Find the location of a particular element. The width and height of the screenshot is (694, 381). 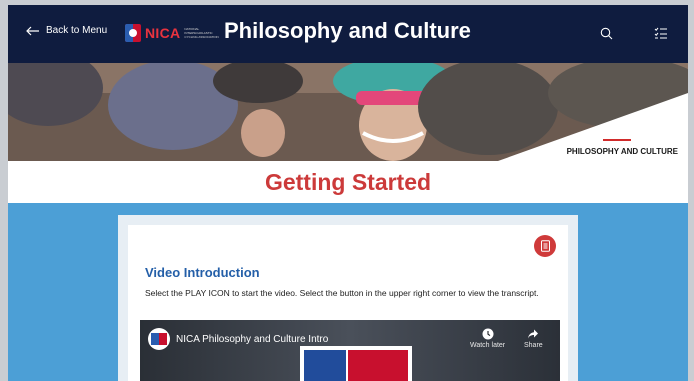

checklist-button is located at coordinates (661, 33).